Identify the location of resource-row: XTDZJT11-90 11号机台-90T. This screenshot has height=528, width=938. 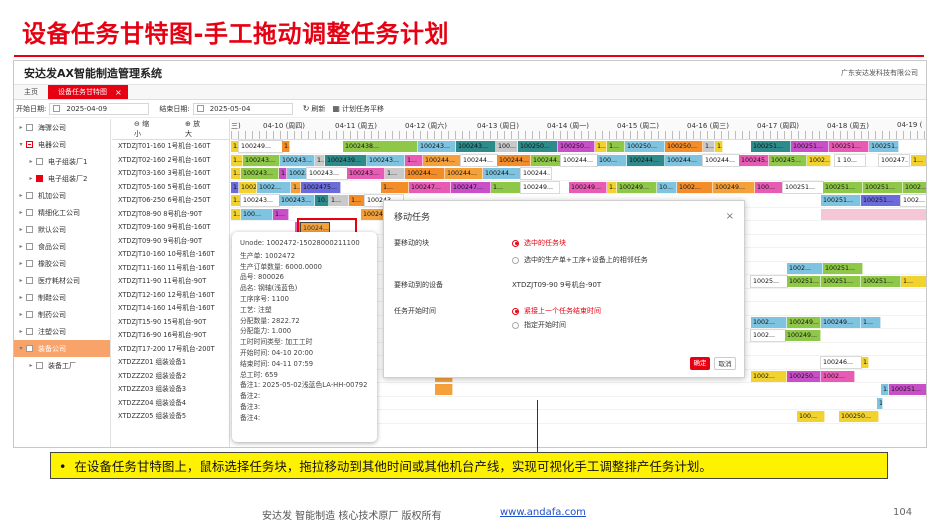
(170, 282).